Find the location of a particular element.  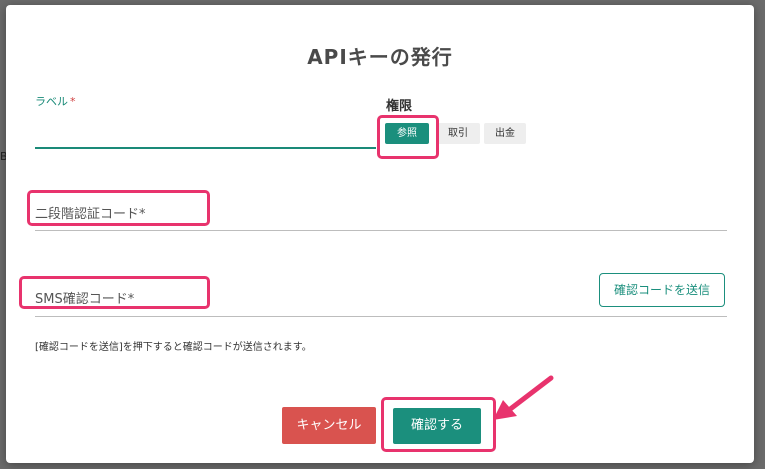

highlight-two-factor is located at coordinates (118, 208).